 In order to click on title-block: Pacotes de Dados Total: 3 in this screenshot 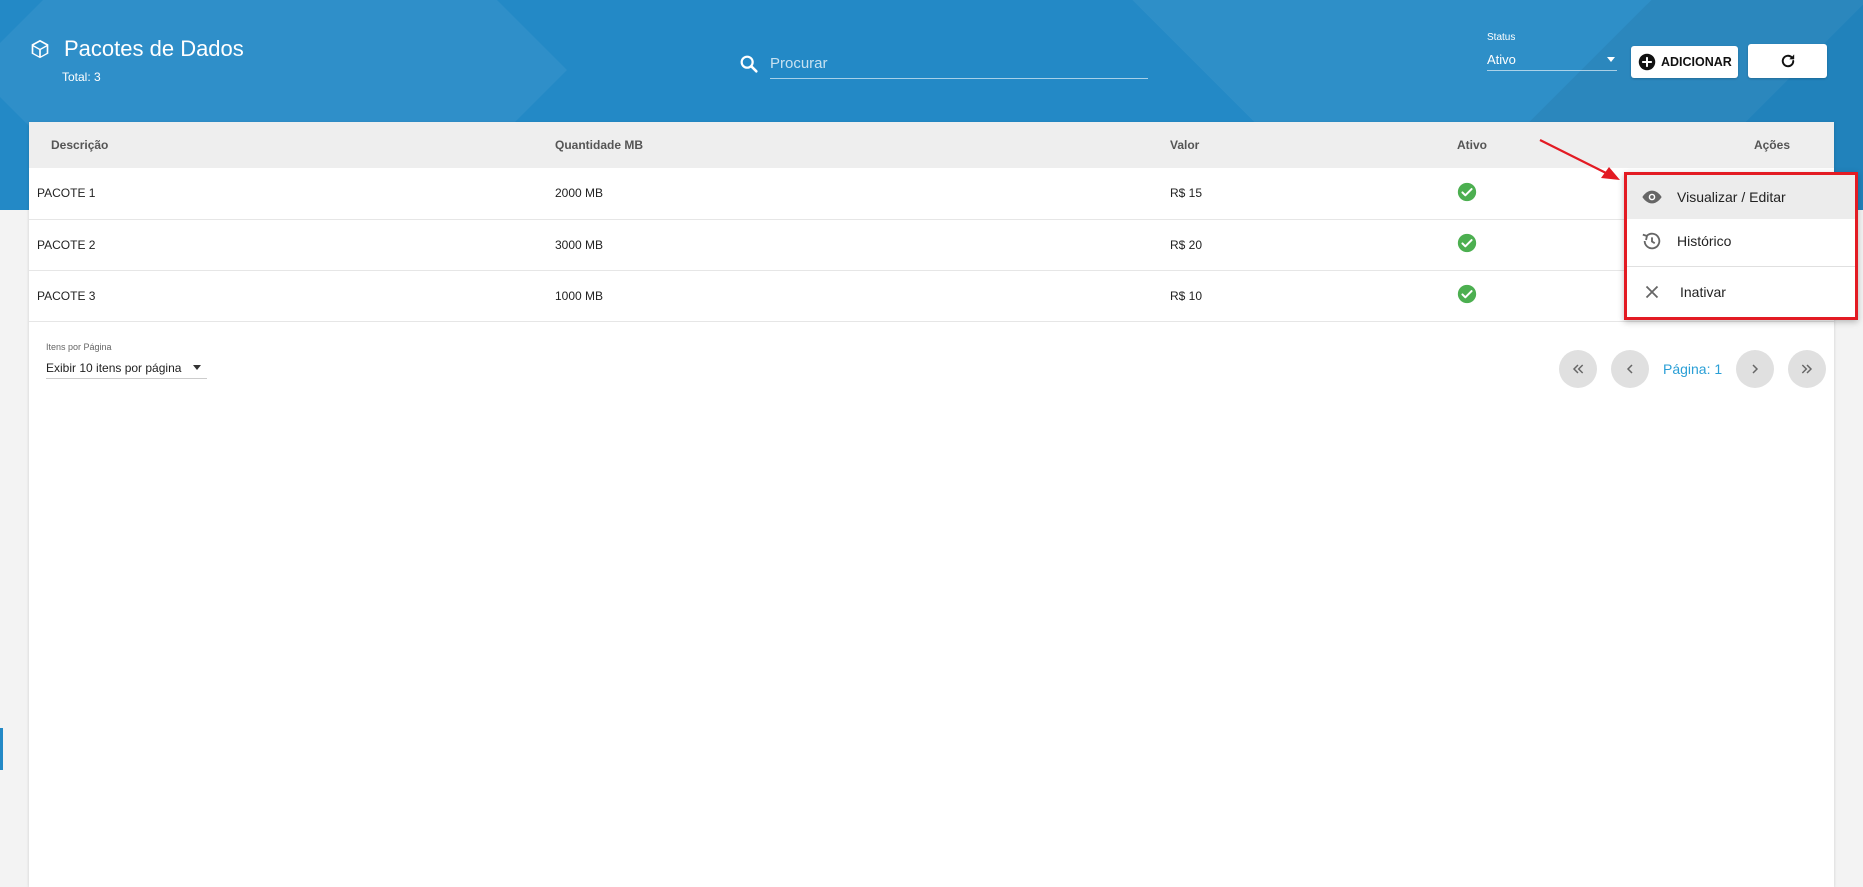, I will do `click(137, 60)`.